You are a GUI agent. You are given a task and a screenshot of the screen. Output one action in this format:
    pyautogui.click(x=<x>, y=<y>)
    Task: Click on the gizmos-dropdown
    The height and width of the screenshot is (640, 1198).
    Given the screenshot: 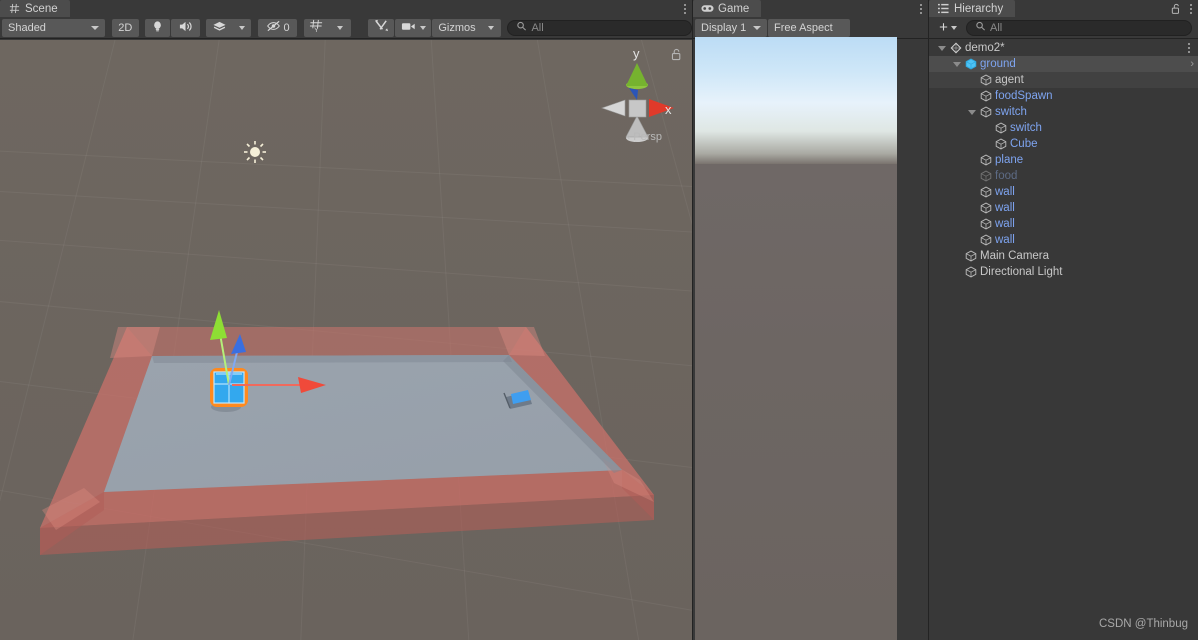 What is the action you would take?
    pyautogui.click(x=491, y=27)
    